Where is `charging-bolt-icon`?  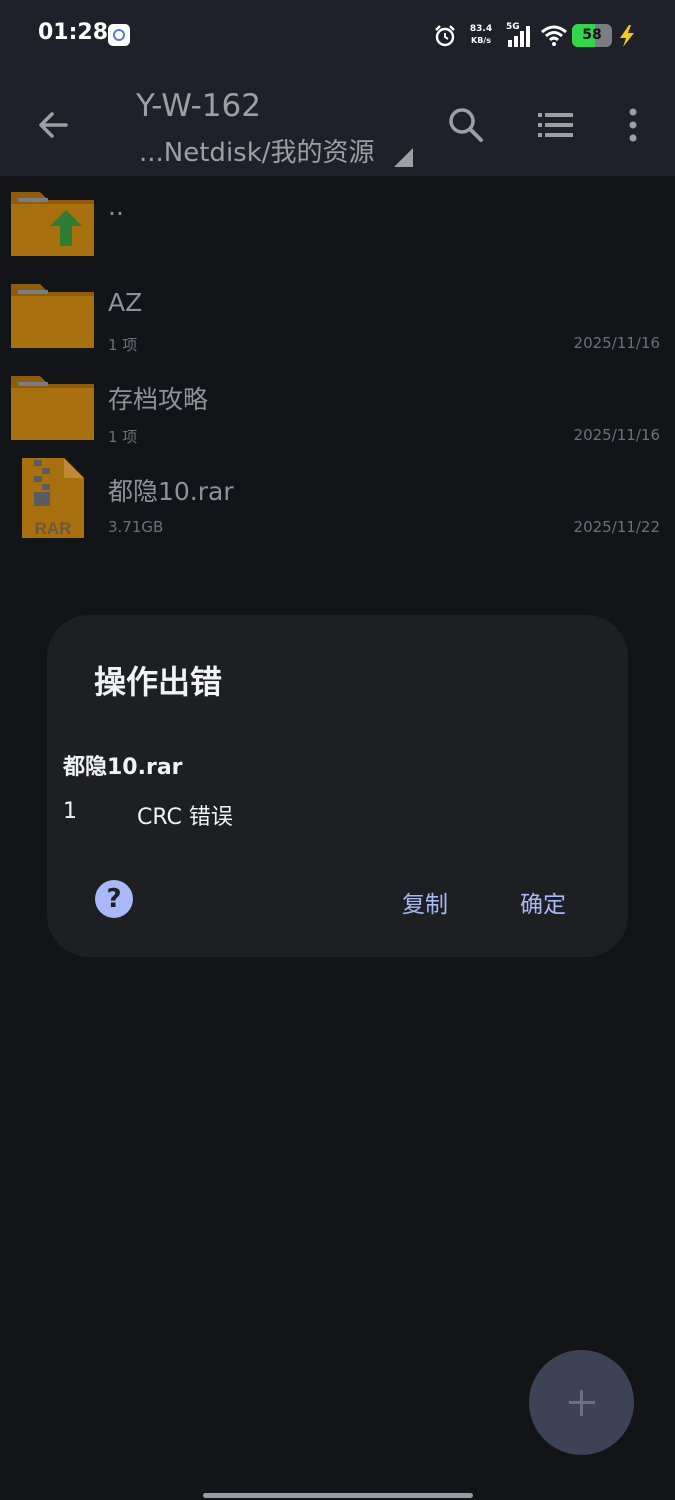 charging-bolt-icon is located at coordinates (627, 36).